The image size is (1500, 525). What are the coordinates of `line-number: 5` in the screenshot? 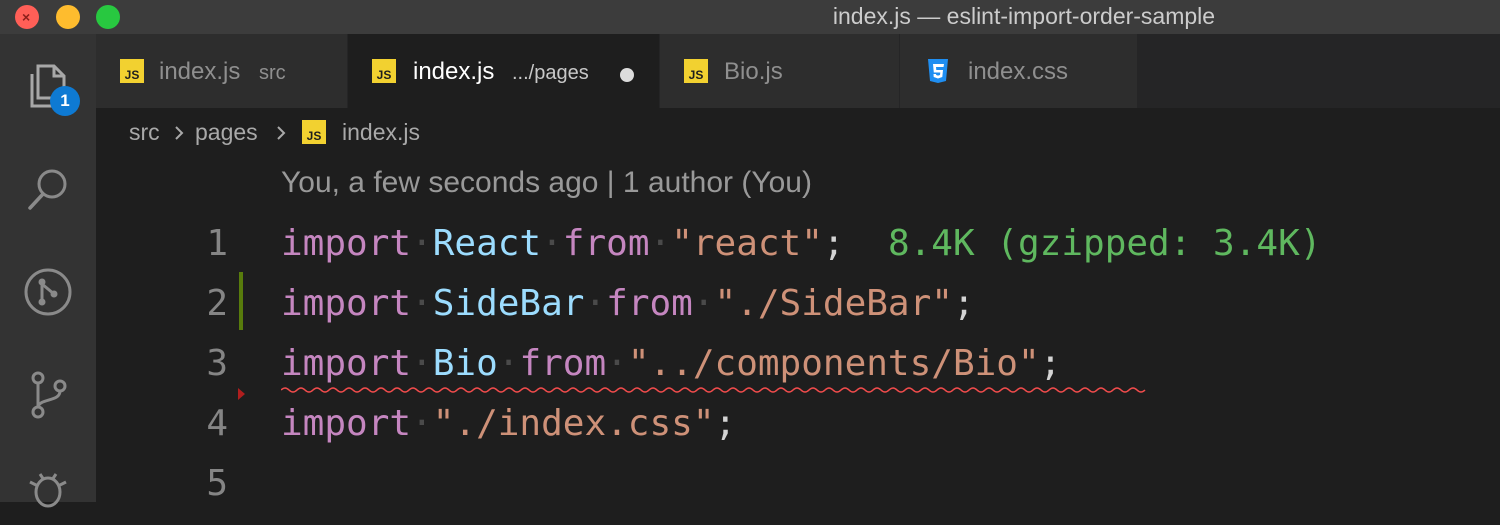 It's located at (217, 483).